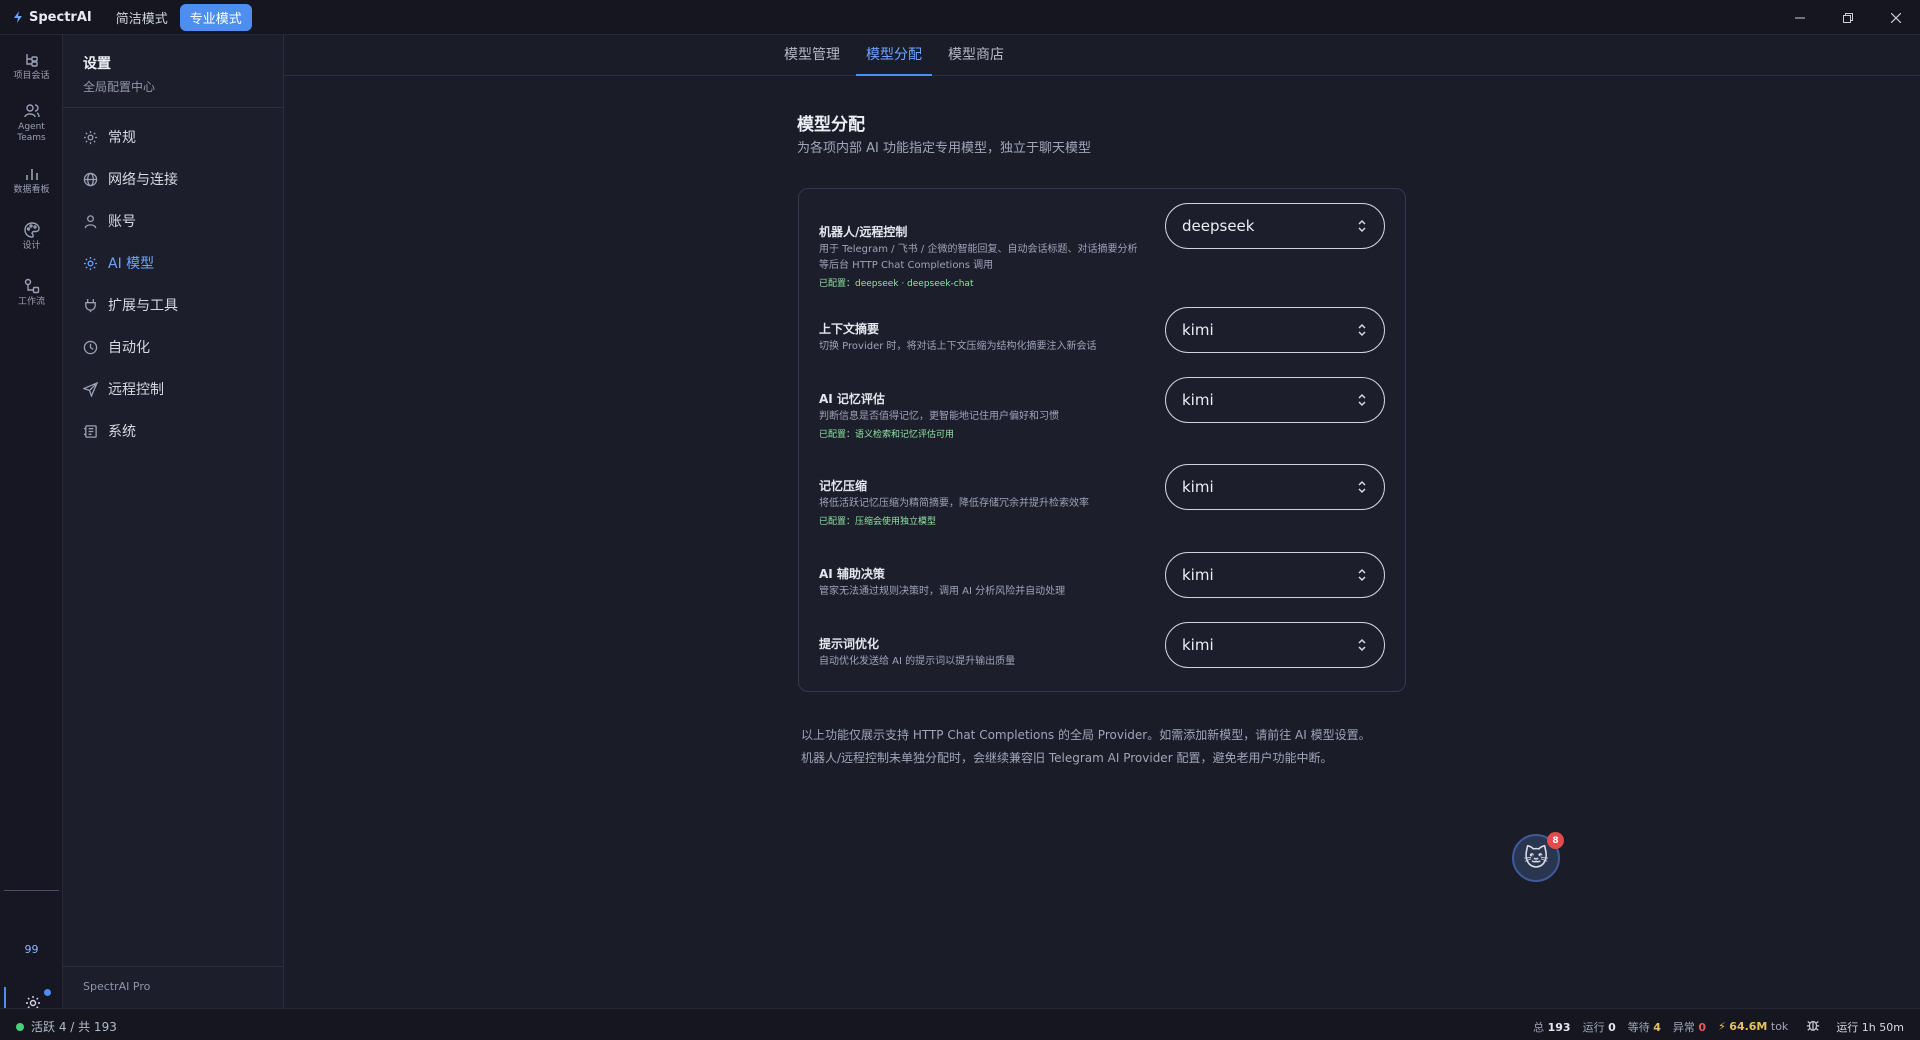 Image resolution: width=1920 pixels, height=1040 pixels. Describe the element at coordinates (90, 137) in the screenshot. I see `gear-icon` at that location.